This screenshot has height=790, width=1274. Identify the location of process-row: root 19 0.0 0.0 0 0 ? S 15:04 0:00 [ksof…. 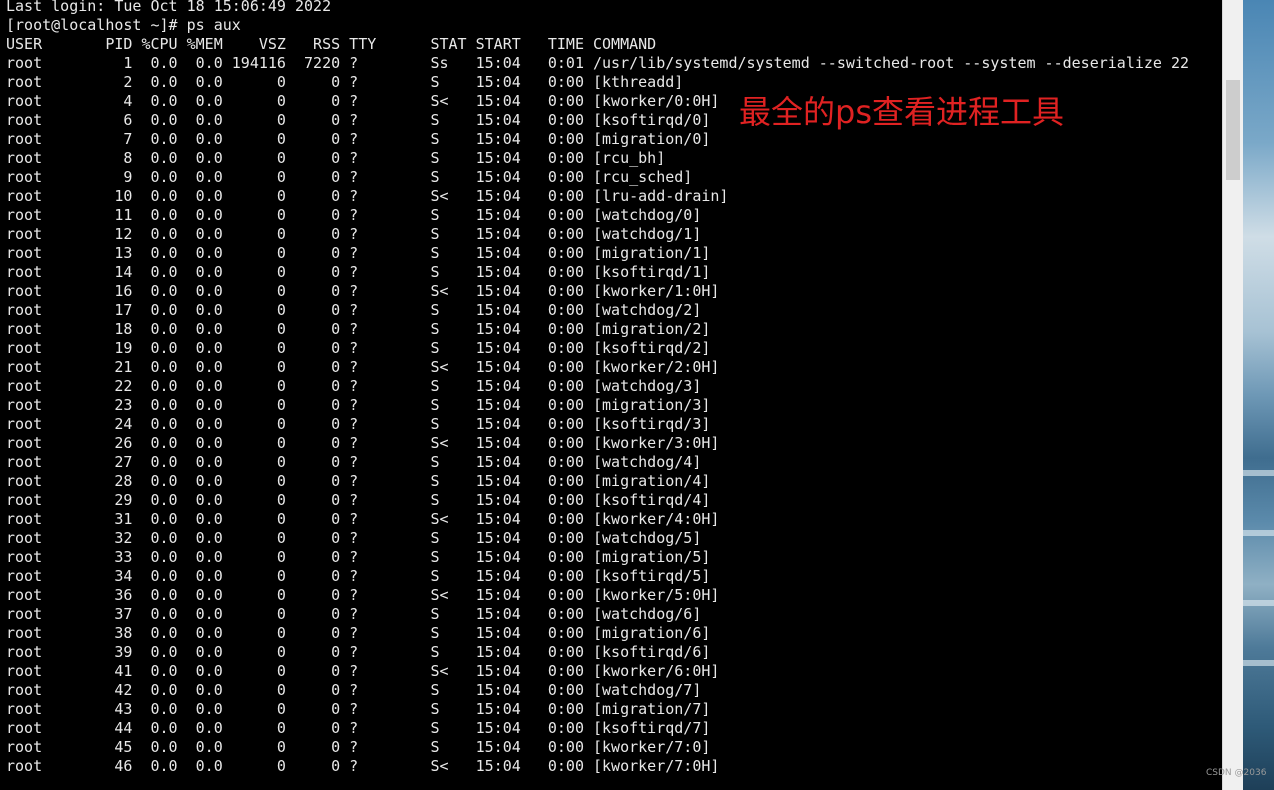
(358, 348).